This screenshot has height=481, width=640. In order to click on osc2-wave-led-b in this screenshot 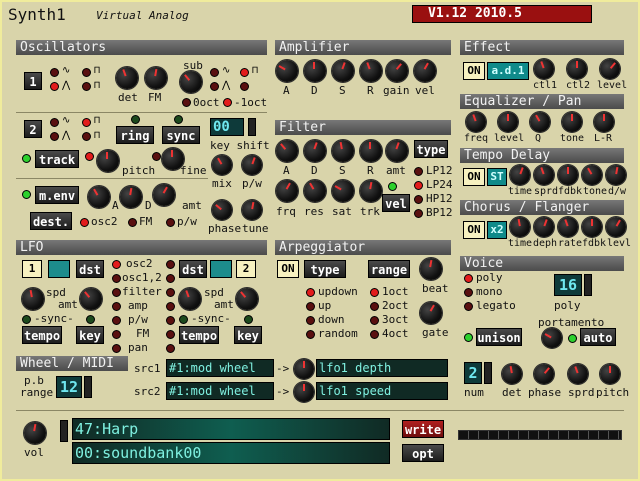, I will do `click(54, 136)`.